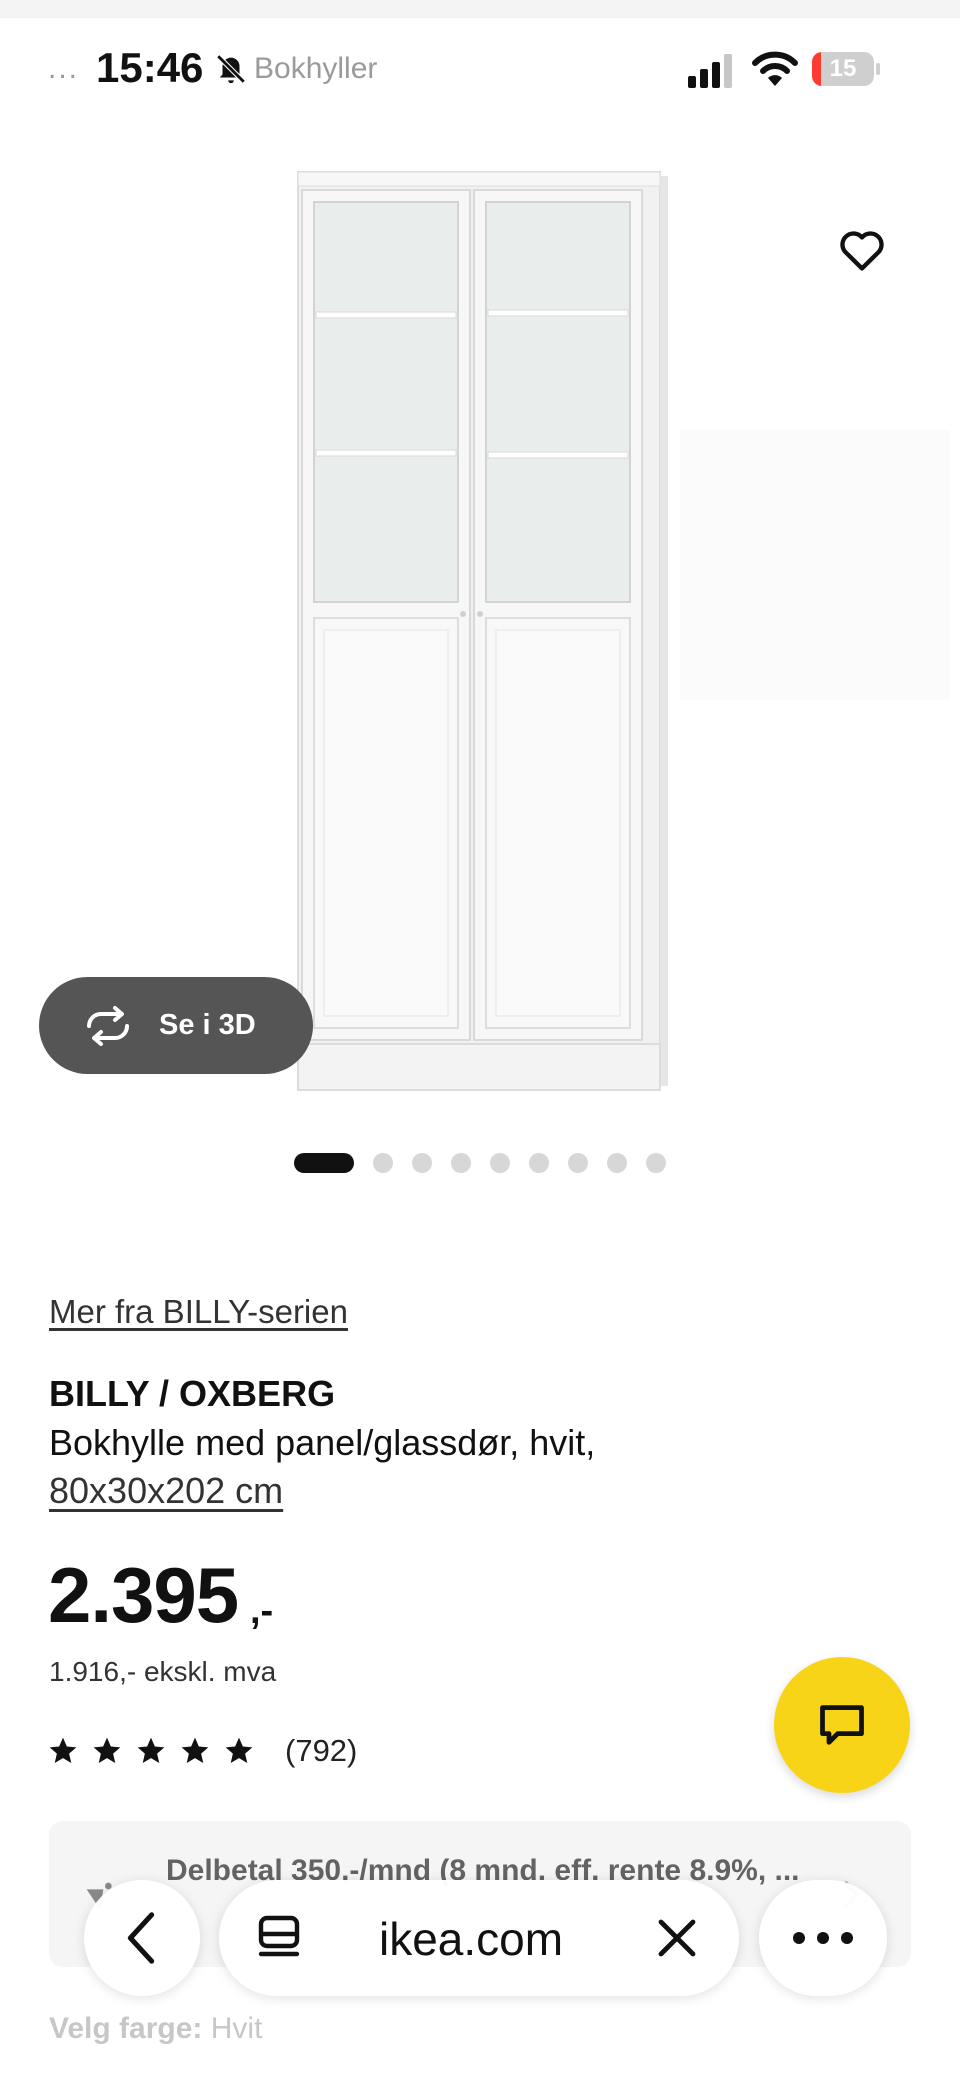 The height and width of the screenshot is (2081, 960). What do you see at coordinates (321, 1751) in the screenshot?
I see `review-count: (792)` at bounding box center [321, 1751].